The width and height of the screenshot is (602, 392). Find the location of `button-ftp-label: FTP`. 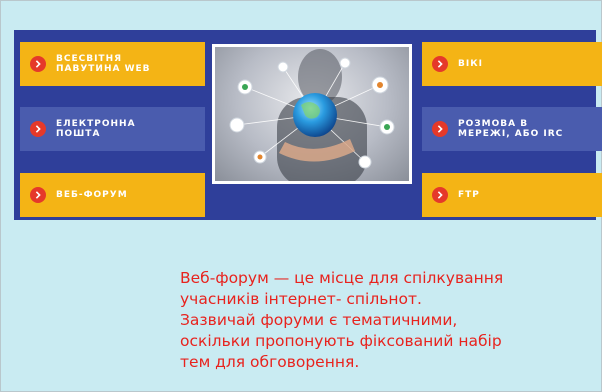

button-ftp-label: FTP is located at coordinates (469, 195).